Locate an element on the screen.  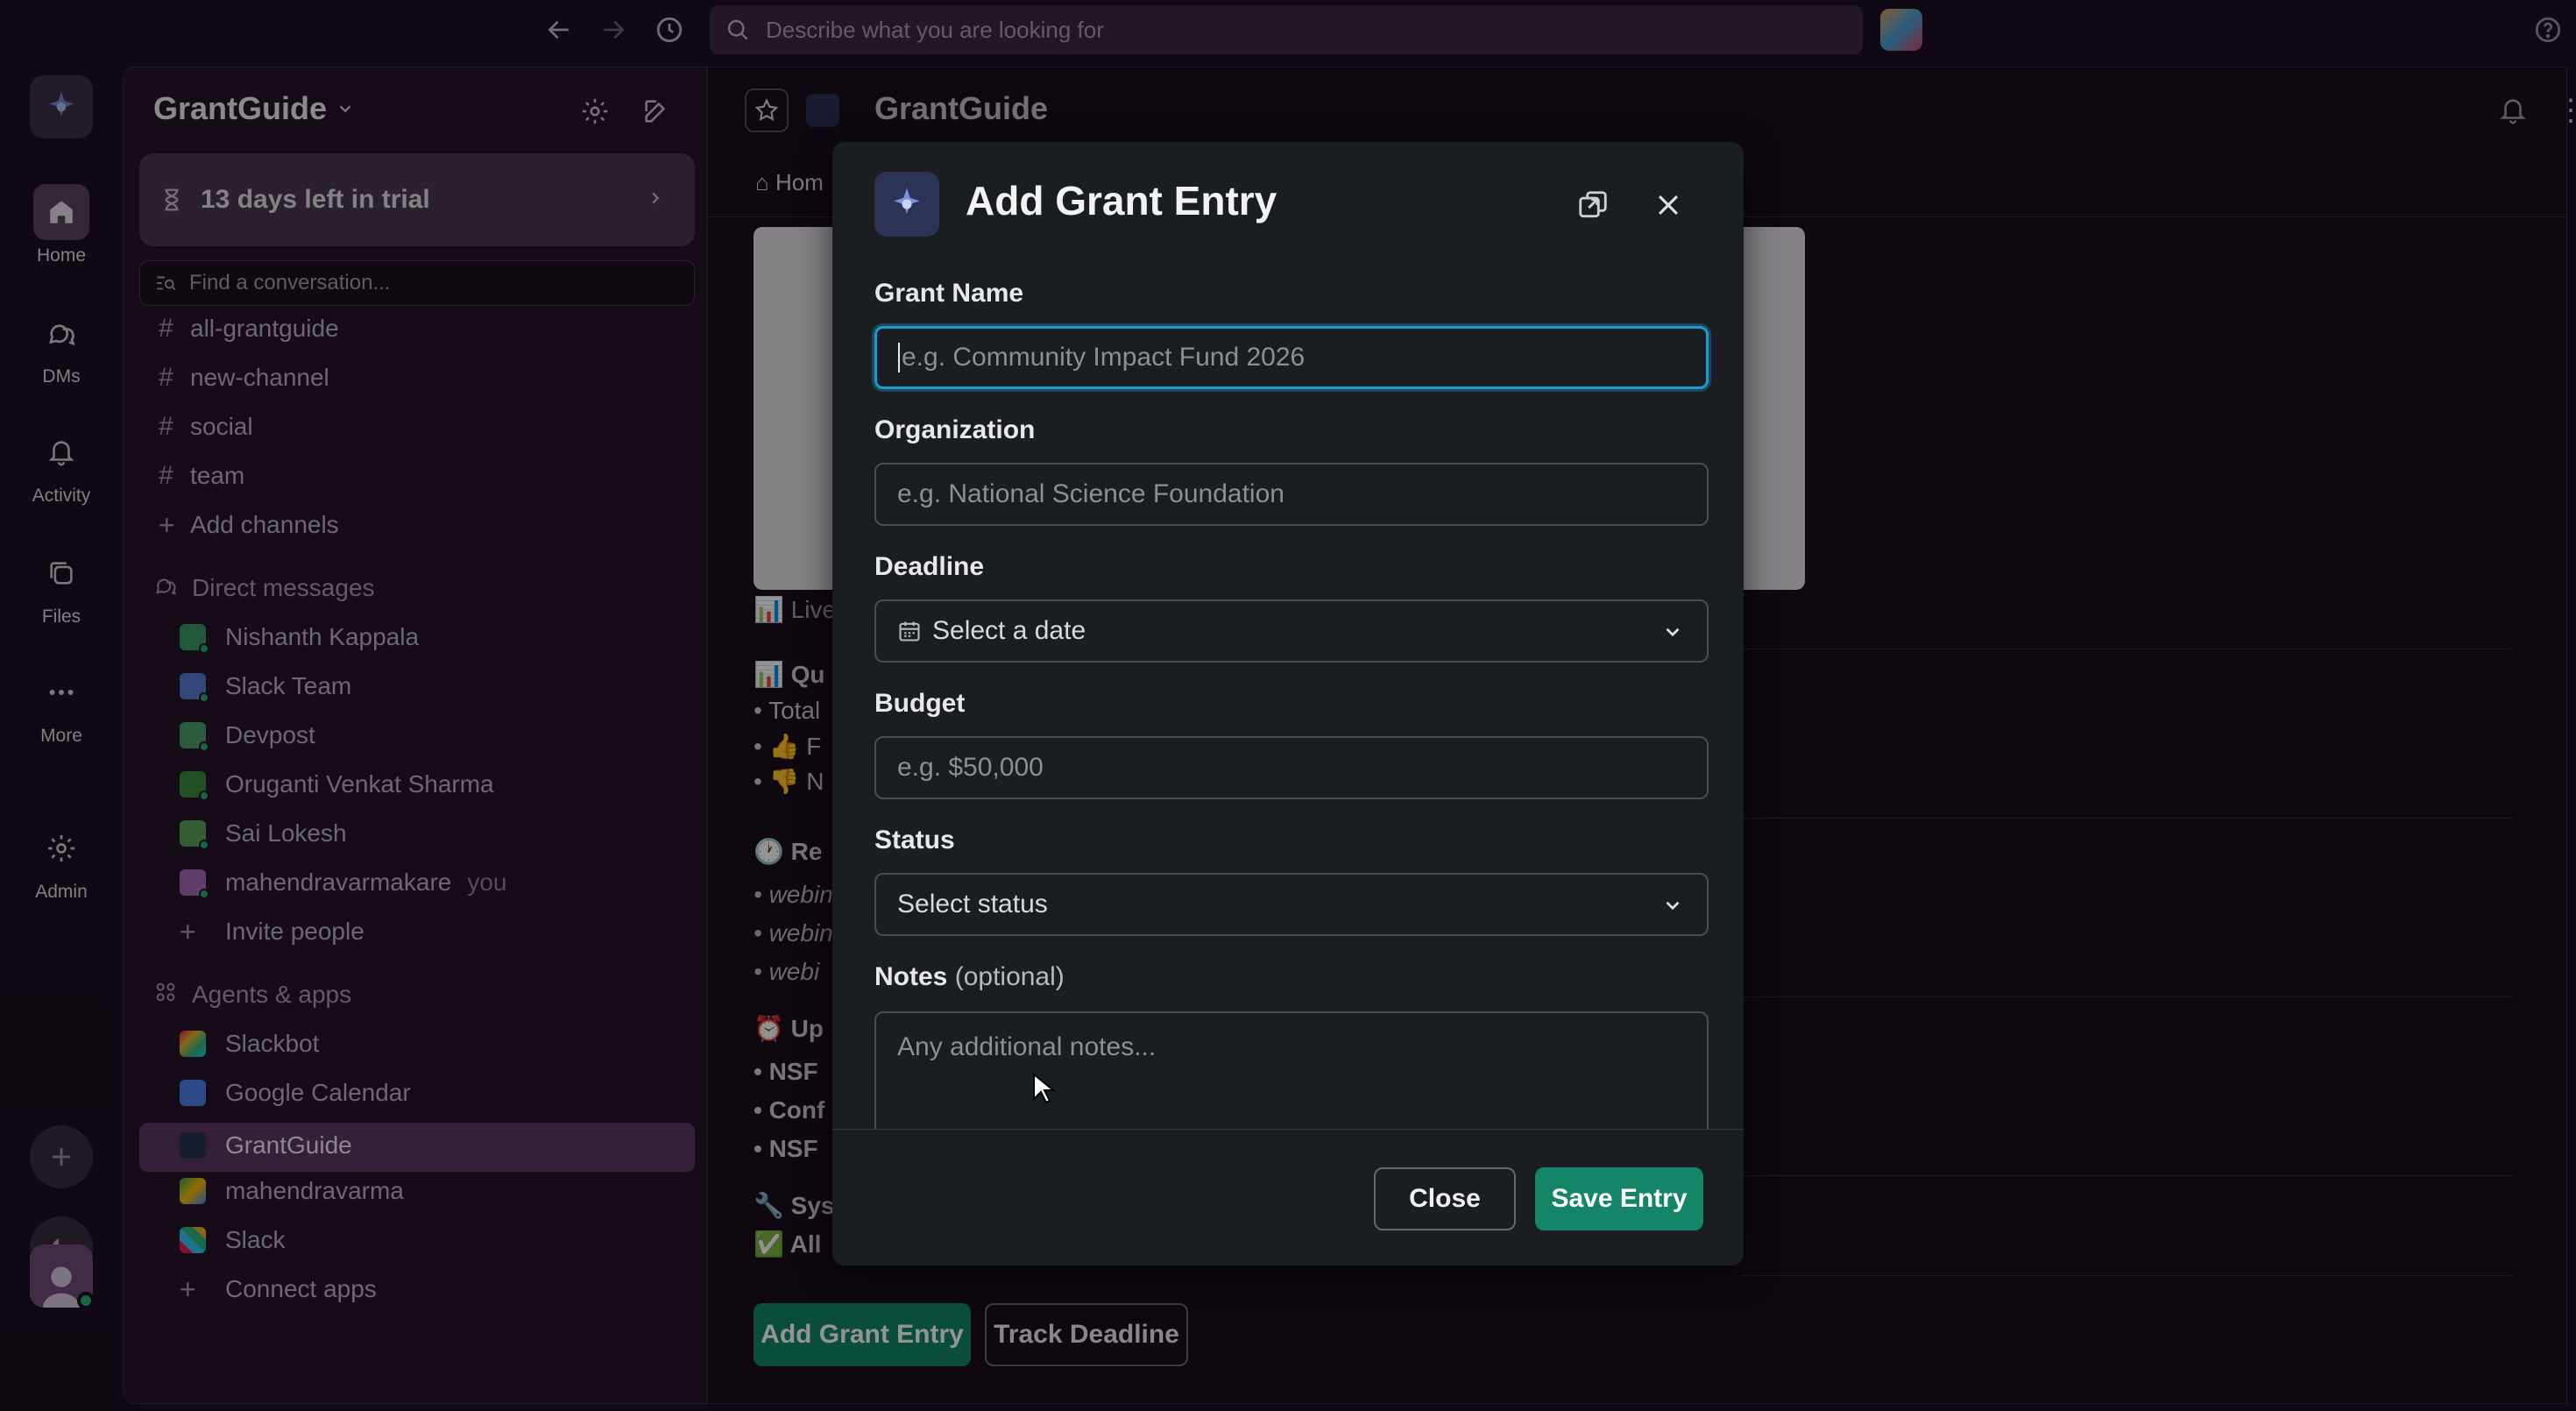
budget-placeholder: e.g. $50,000 is located at coordinates (970, 767).